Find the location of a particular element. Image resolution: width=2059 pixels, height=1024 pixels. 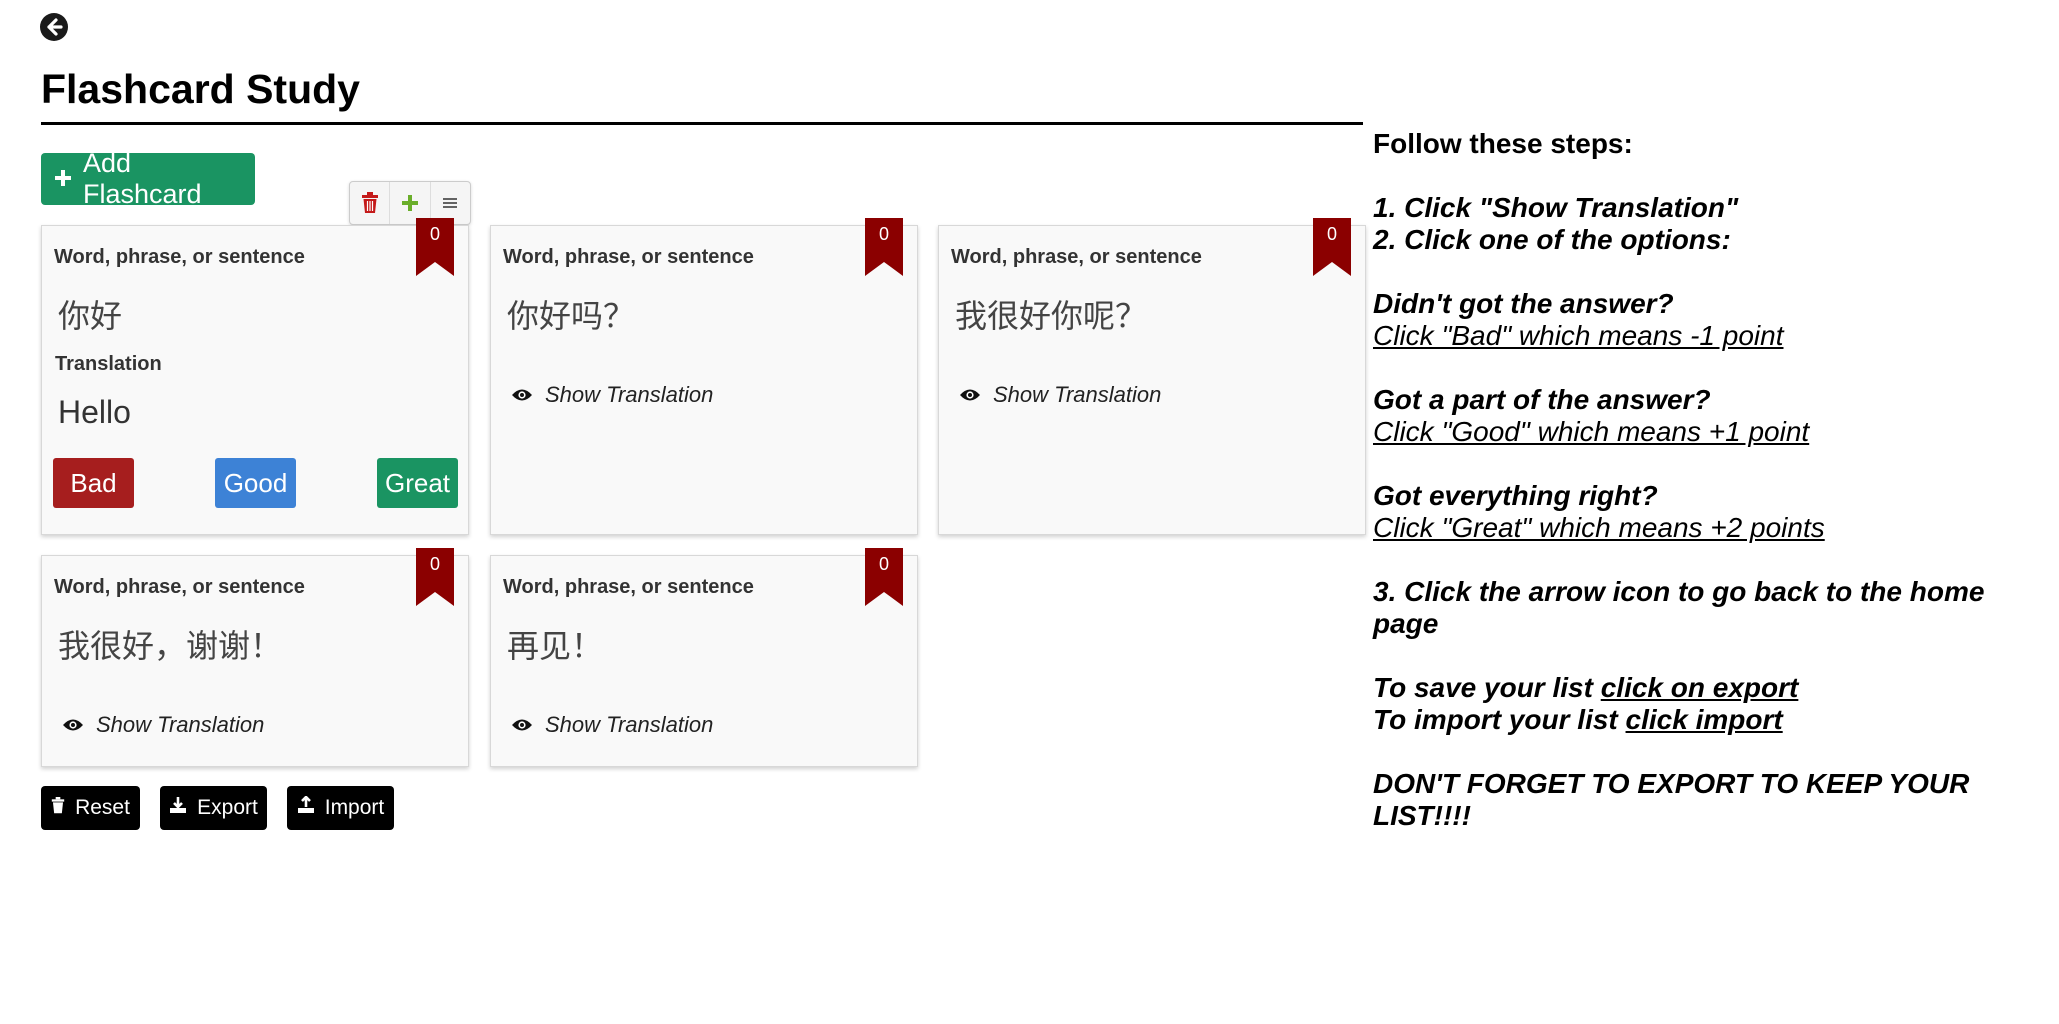

card-word: 你好 is located at coordinates (90, 316).